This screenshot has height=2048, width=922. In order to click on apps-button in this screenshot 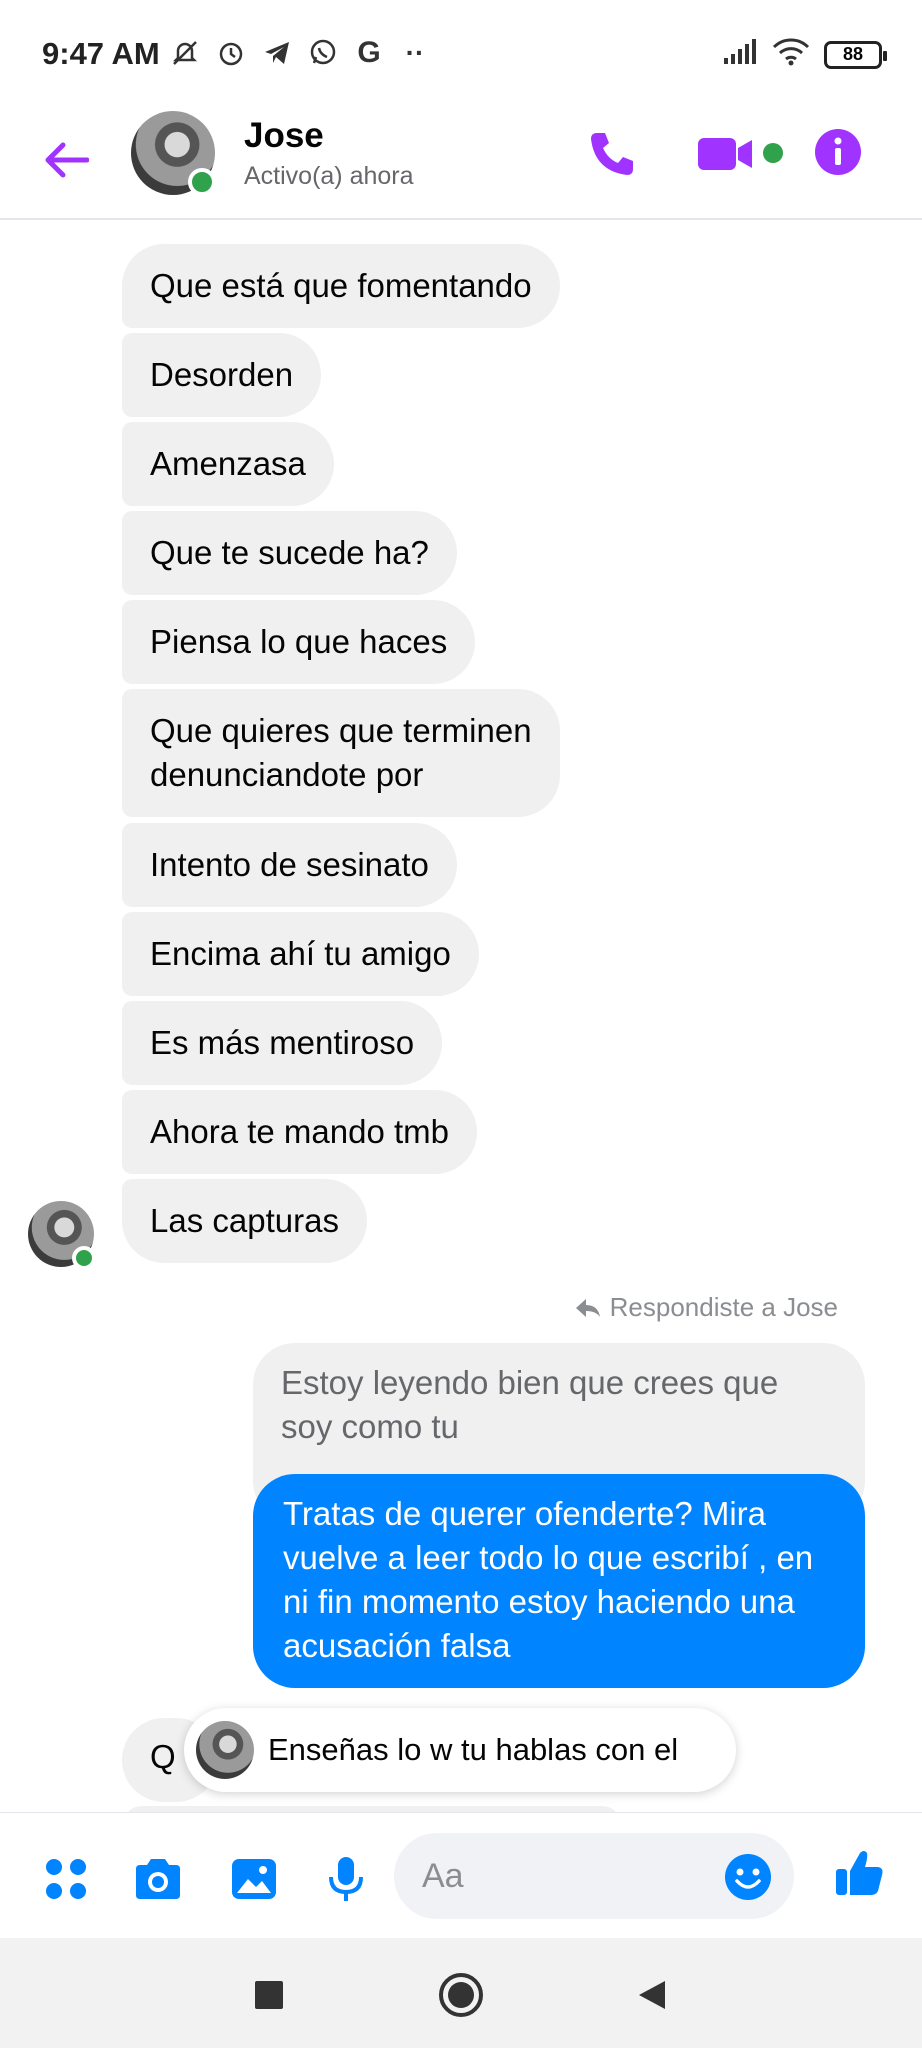, I will do `click(66, 1879)`.